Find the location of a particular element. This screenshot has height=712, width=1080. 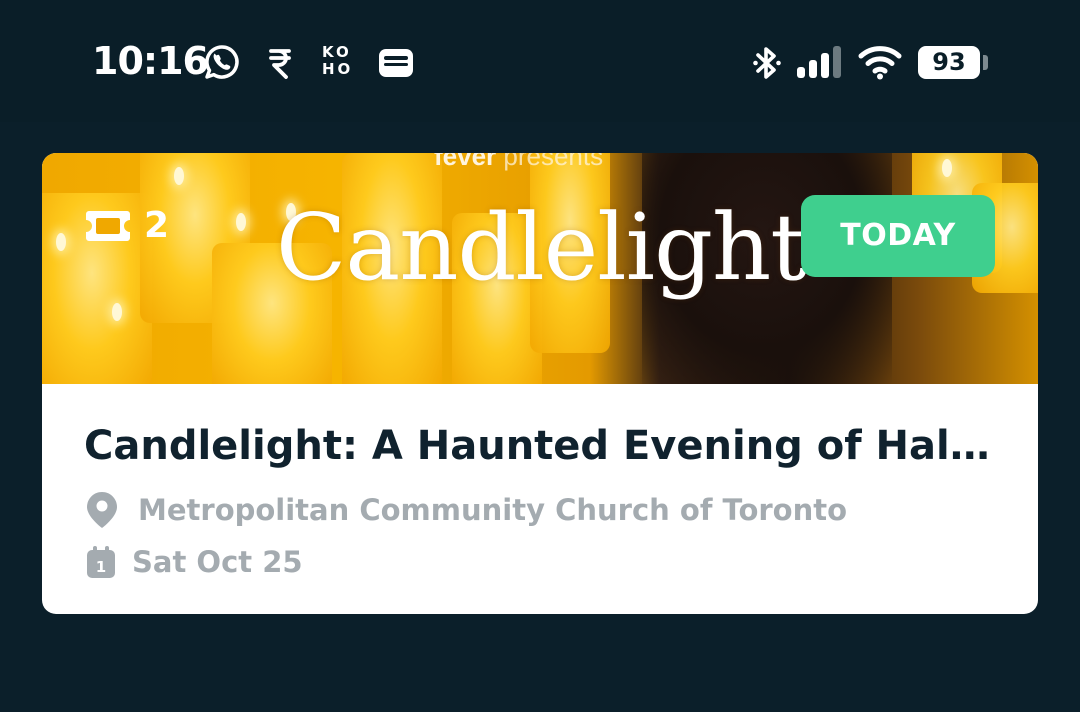

banner-title: Candlelight is located at coordinates (541, 247).